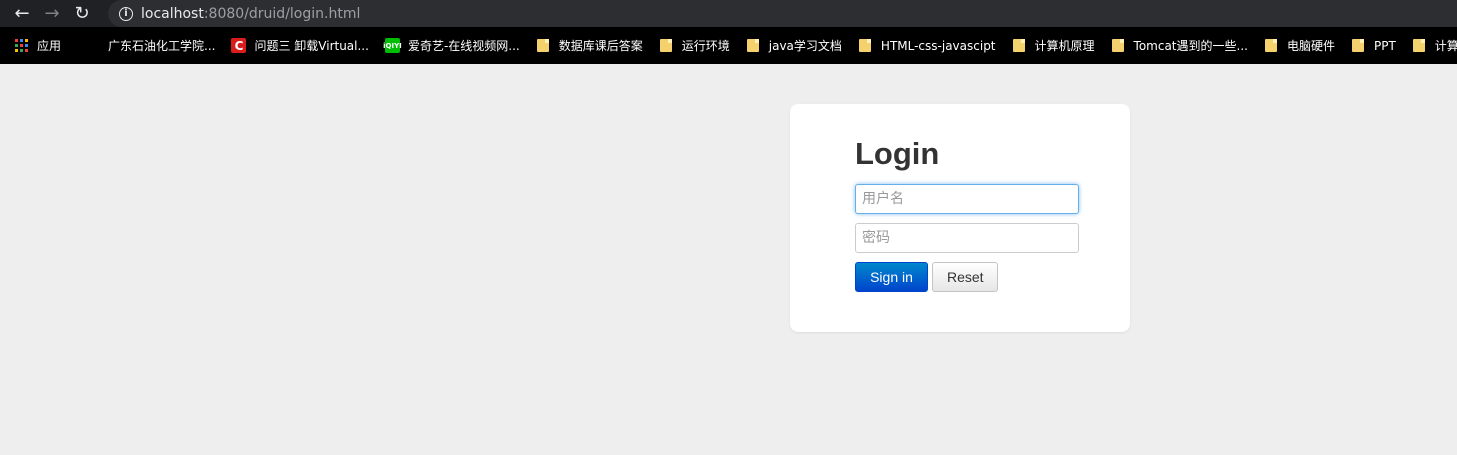  Describe the element at coordinates (92, 45) in the screenshot. I see `blank-favicon` at that location.